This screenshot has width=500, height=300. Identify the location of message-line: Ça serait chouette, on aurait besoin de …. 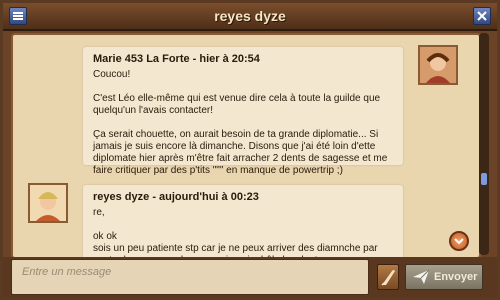
(240, 152).